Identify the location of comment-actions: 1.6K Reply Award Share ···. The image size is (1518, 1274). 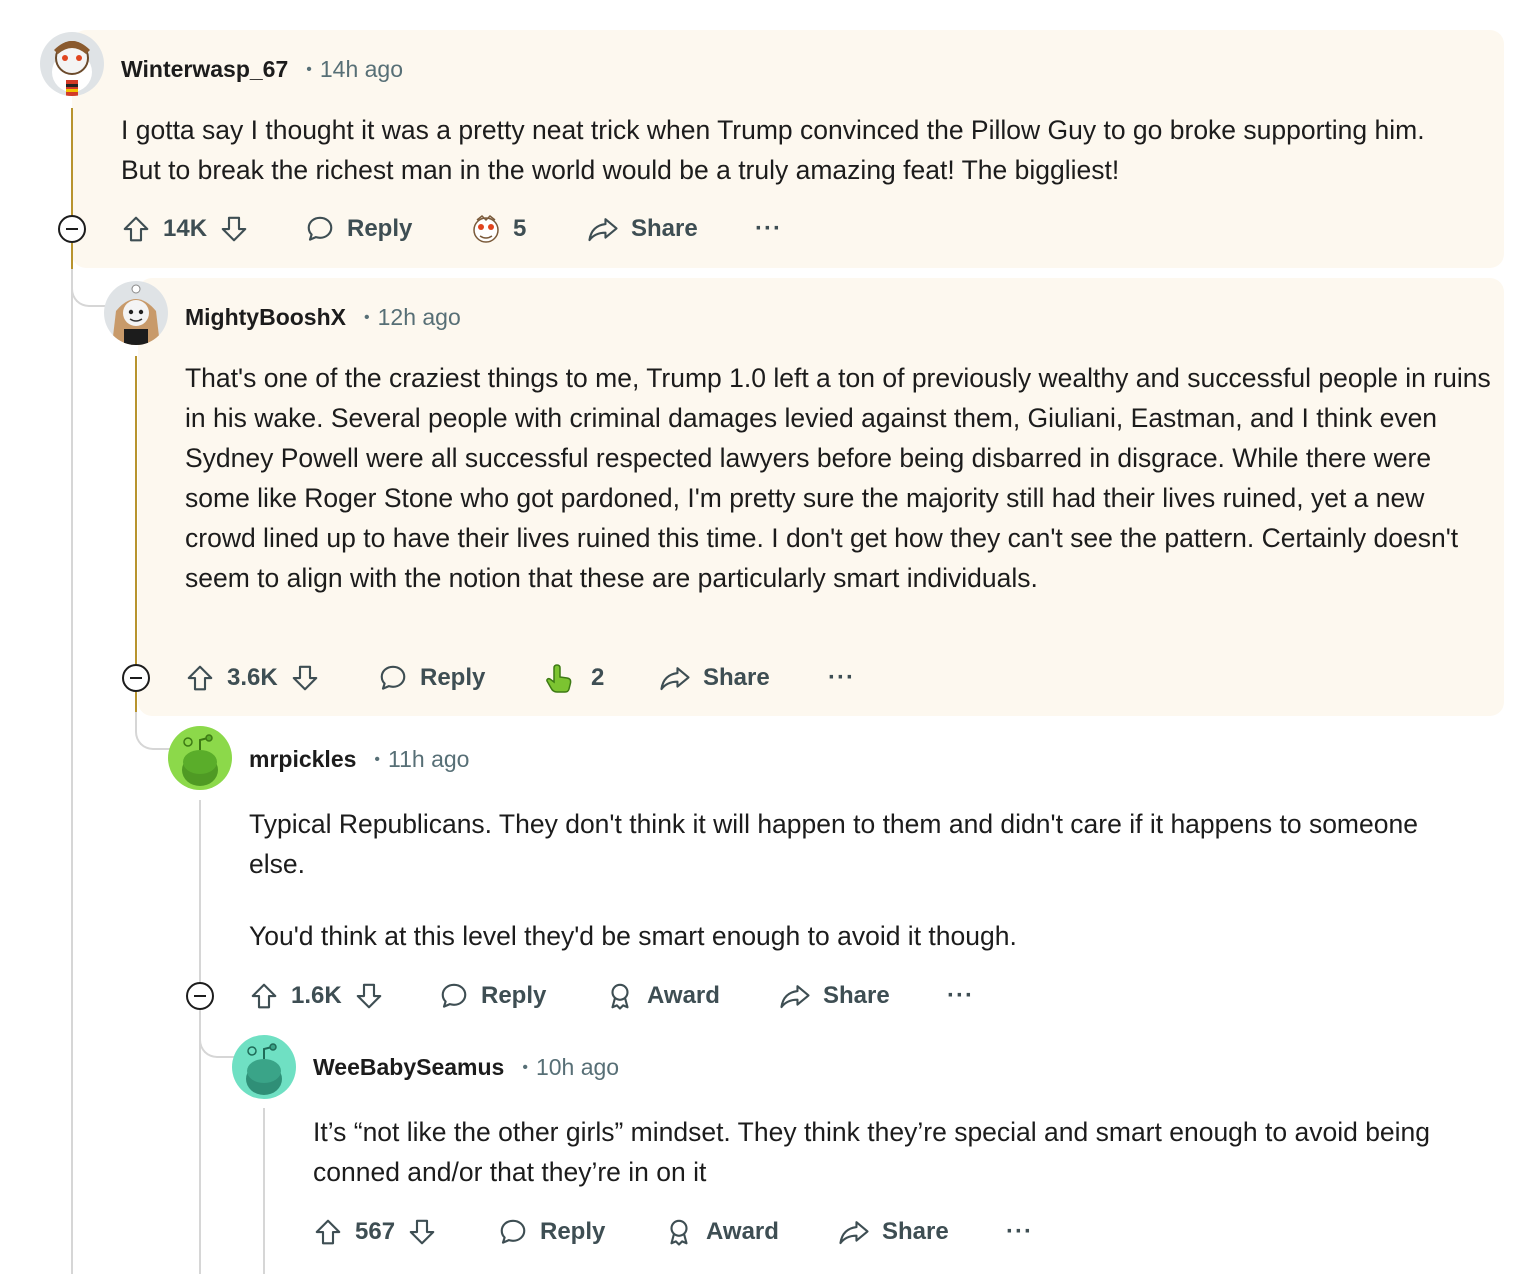
(629, 996).